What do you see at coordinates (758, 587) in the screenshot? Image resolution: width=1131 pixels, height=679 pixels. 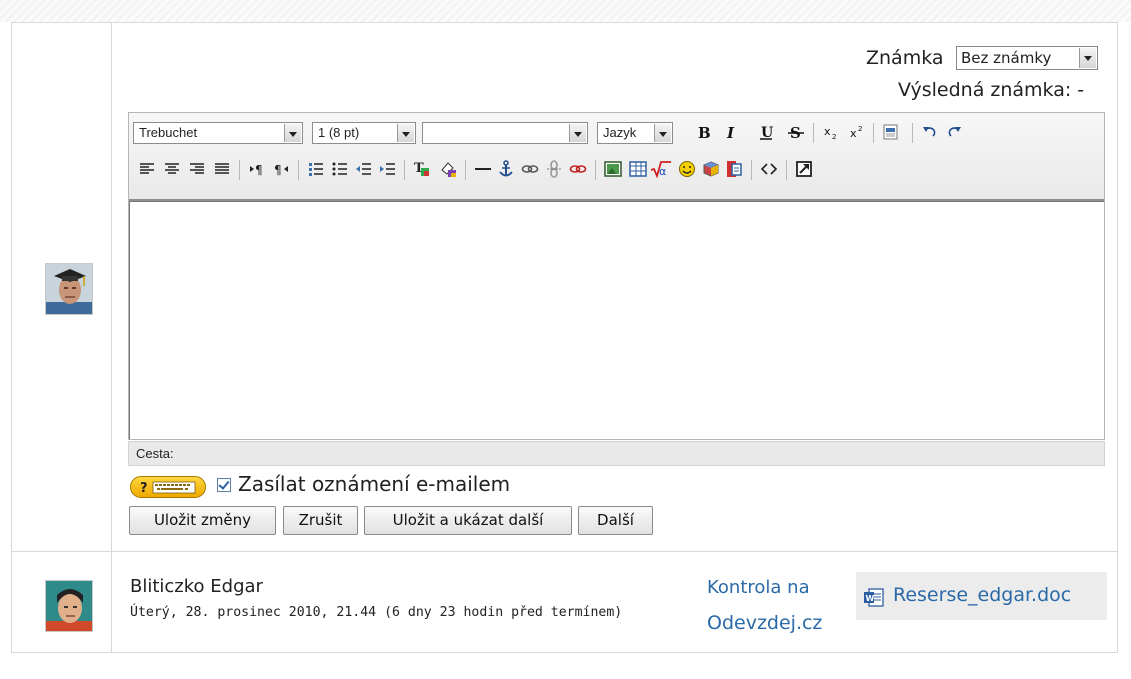 I see `plagiarism-check-link: Kontrola na` at bounding box center [758, 587].